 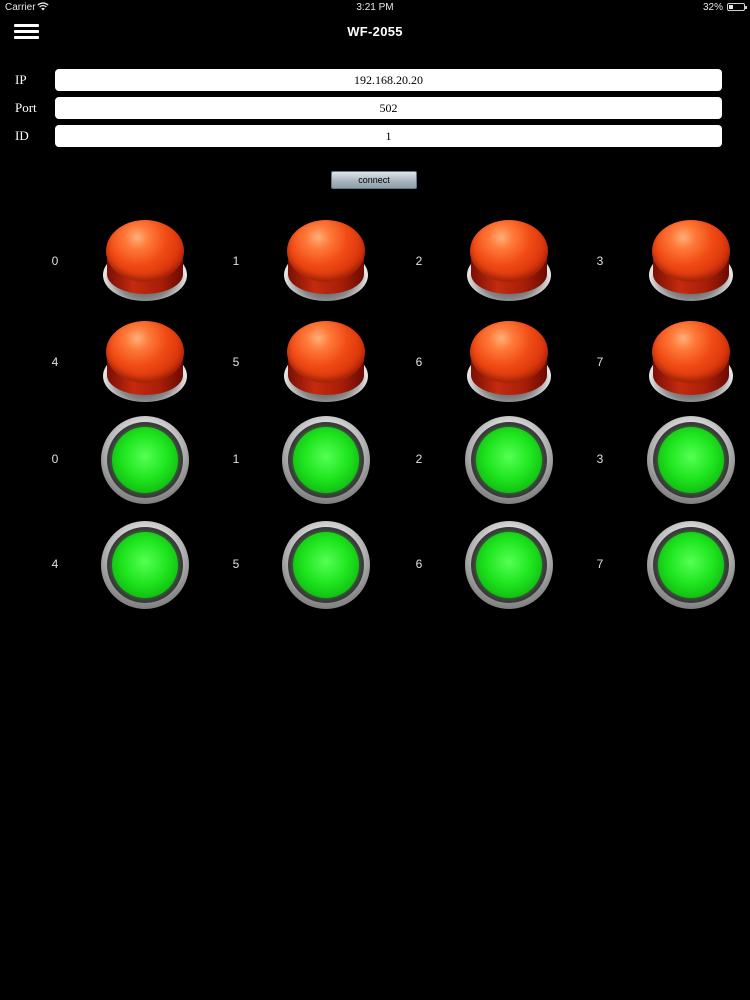 What do you see at coordinates (236, 564) in the screenshot?
I see `input-label-5: 5` at bounding box center [236, 564].